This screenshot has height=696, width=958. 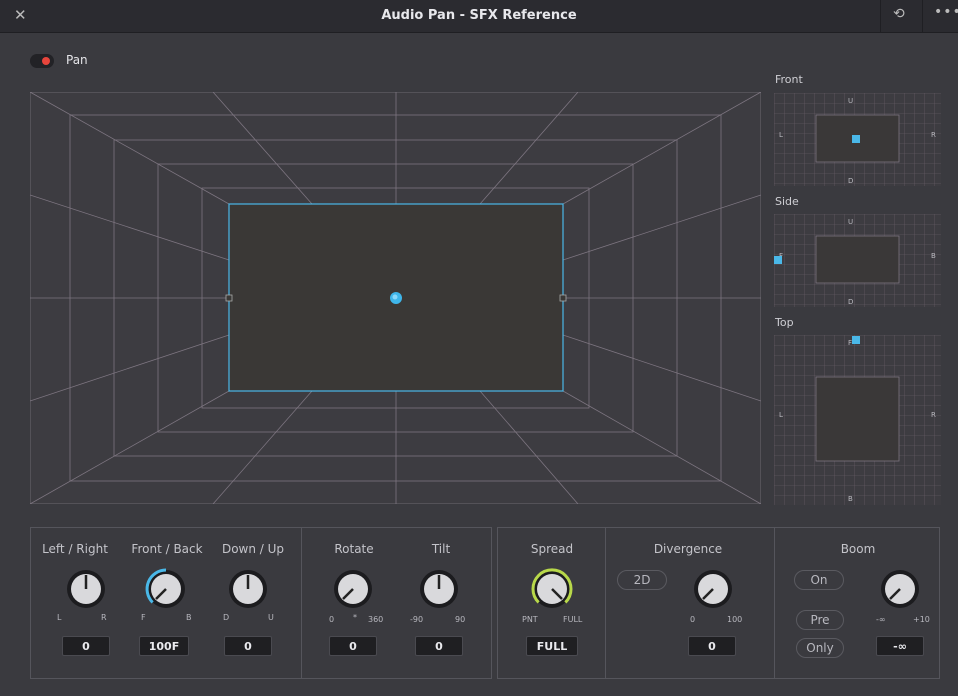 I want to click on boom-on-toggle: On, so click(x=819, y=580).